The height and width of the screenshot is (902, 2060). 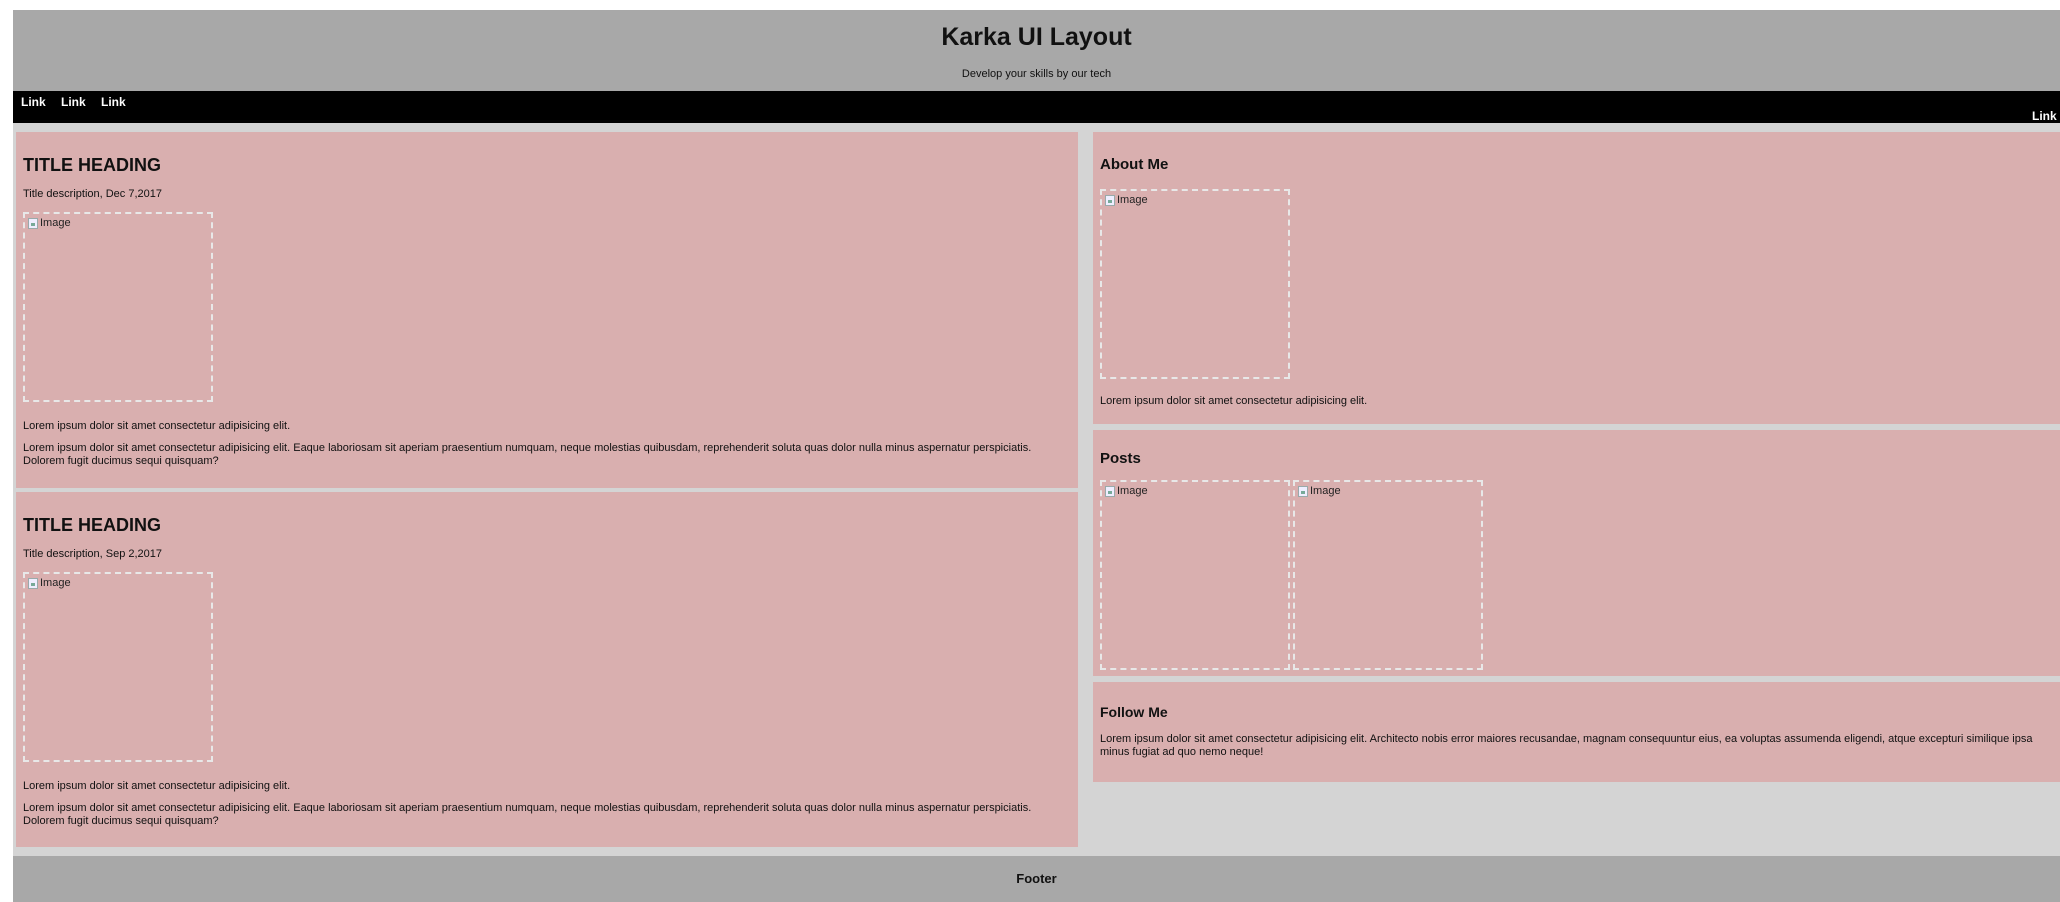 I want to click on nav-link-2: Link, so click(x=73, y=102).